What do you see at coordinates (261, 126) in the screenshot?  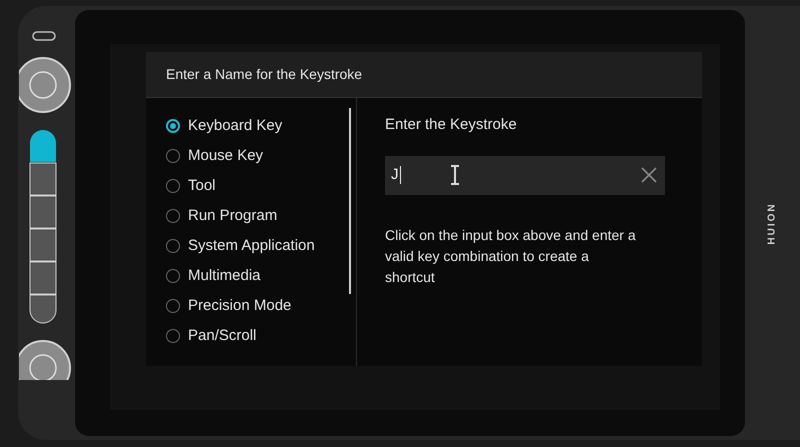 I see `radio-option: Keyboard Key` at bounding box center [261, 126].